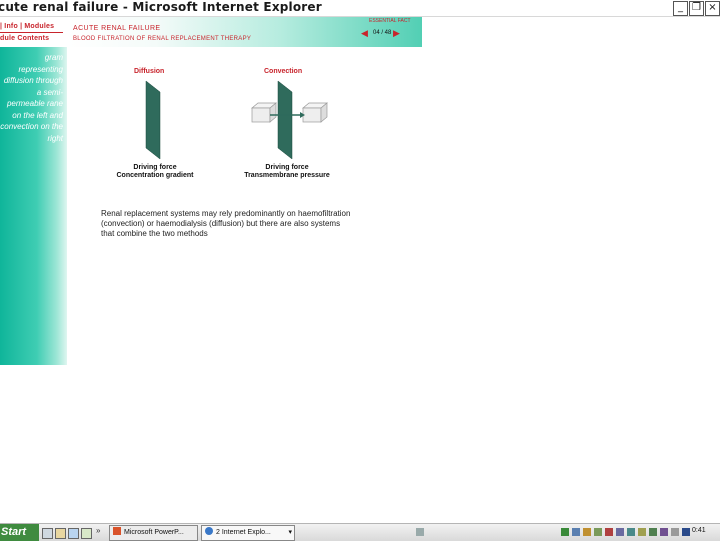 The image size is (720, 541). I want to click on convection-caption: Driving force Transmembrane pressure, so click(287, 172).